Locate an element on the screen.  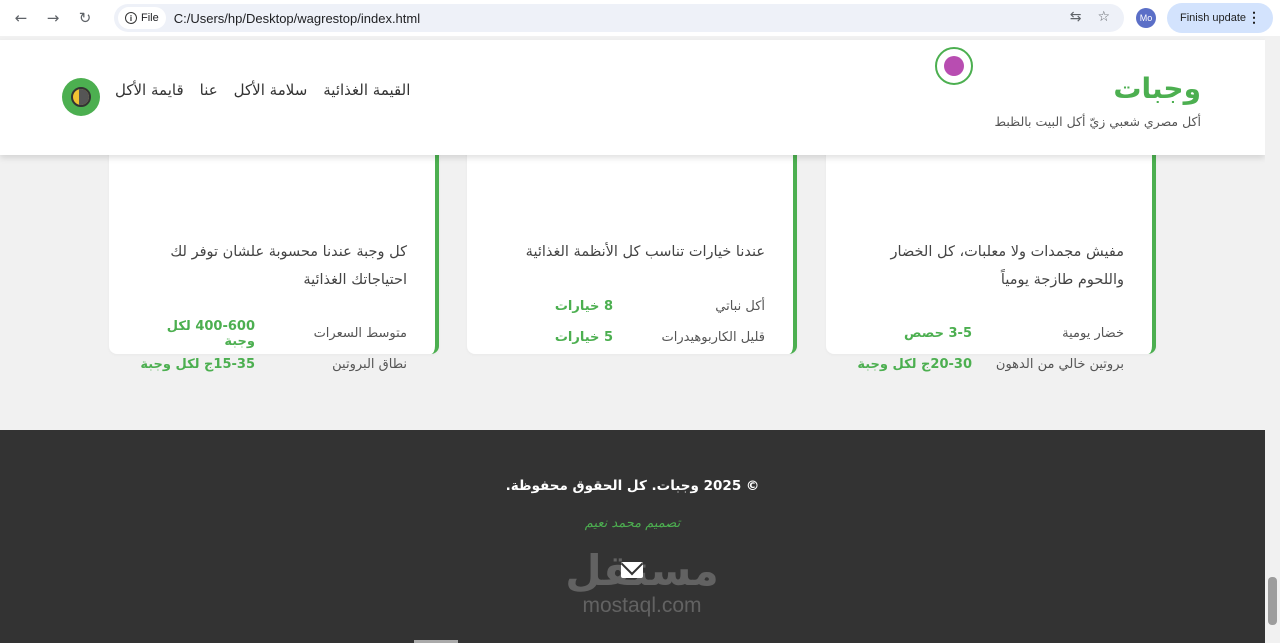
stat-label: أكل نباتي is located at coordinates (740, 306).